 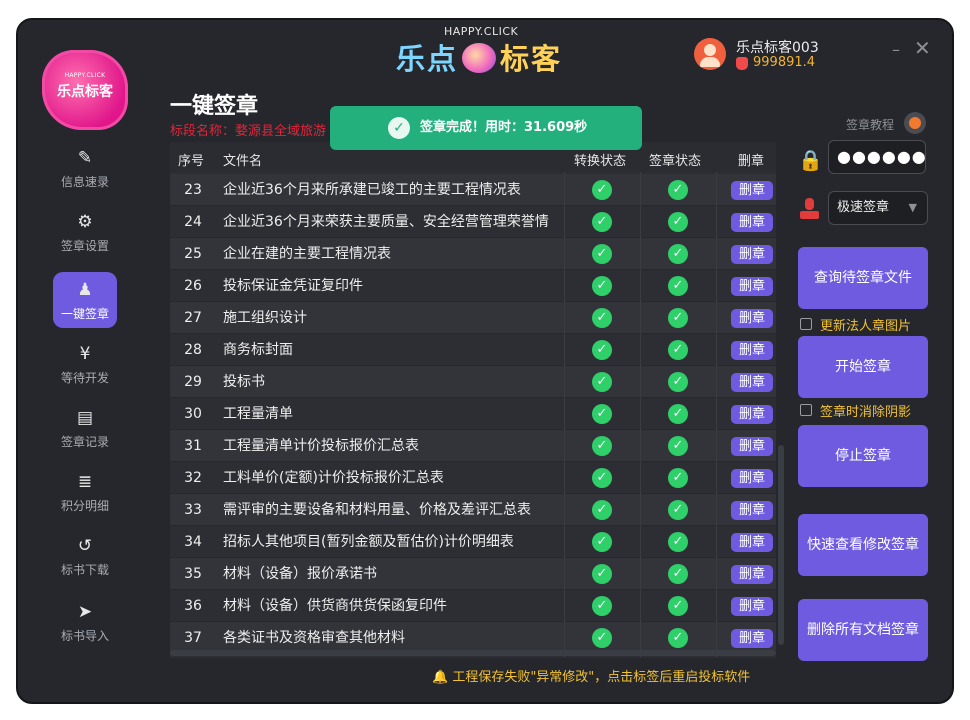 What do you see at coordinates (486, 128) in the screenshot?
I see `success-toast: ✓ 签章完成！用时：31.609秒` at bounding box center [486, 128].